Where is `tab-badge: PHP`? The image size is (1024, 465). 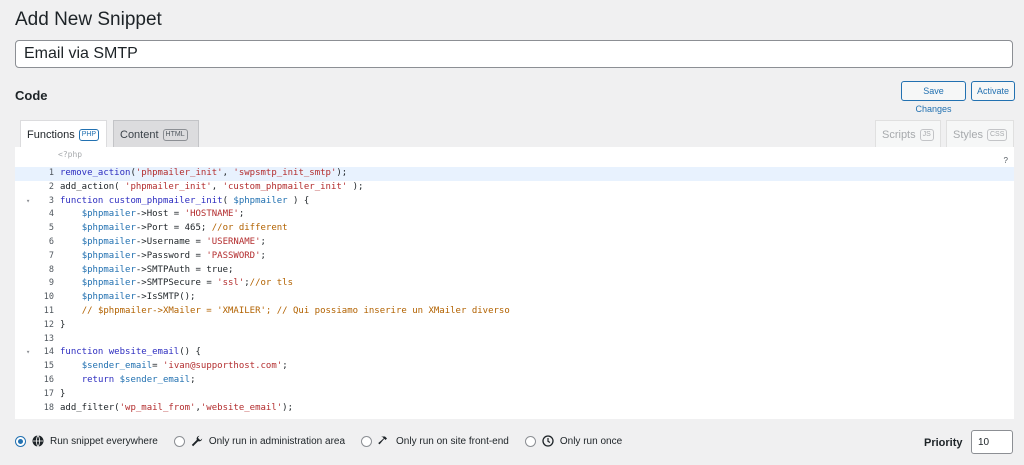
tab-badge: PHP is located at coordinates (89, 134).